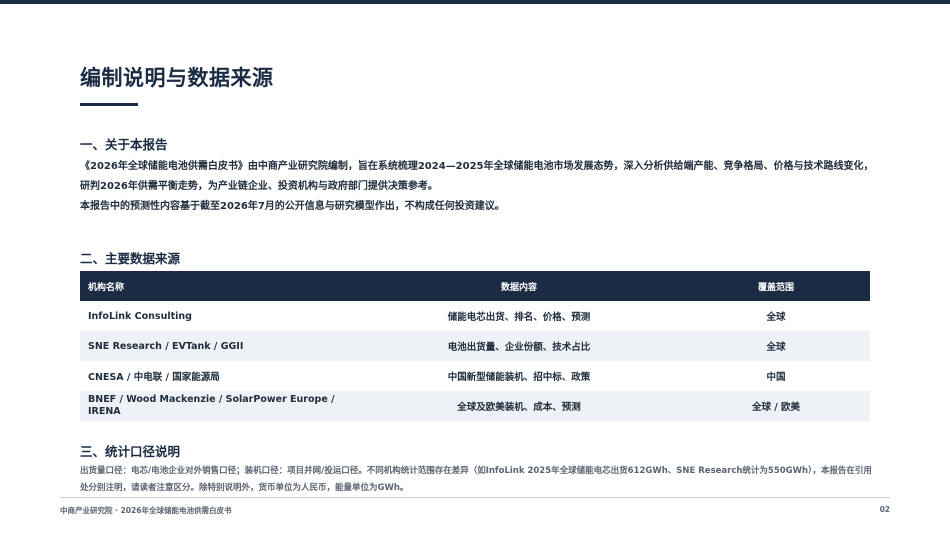 The width and height of the screenshot is (950, 535). What do you see at coordinates (475, 2) in the screenshot?
I see `top-accent-bar` at bounding box center [475, 2].